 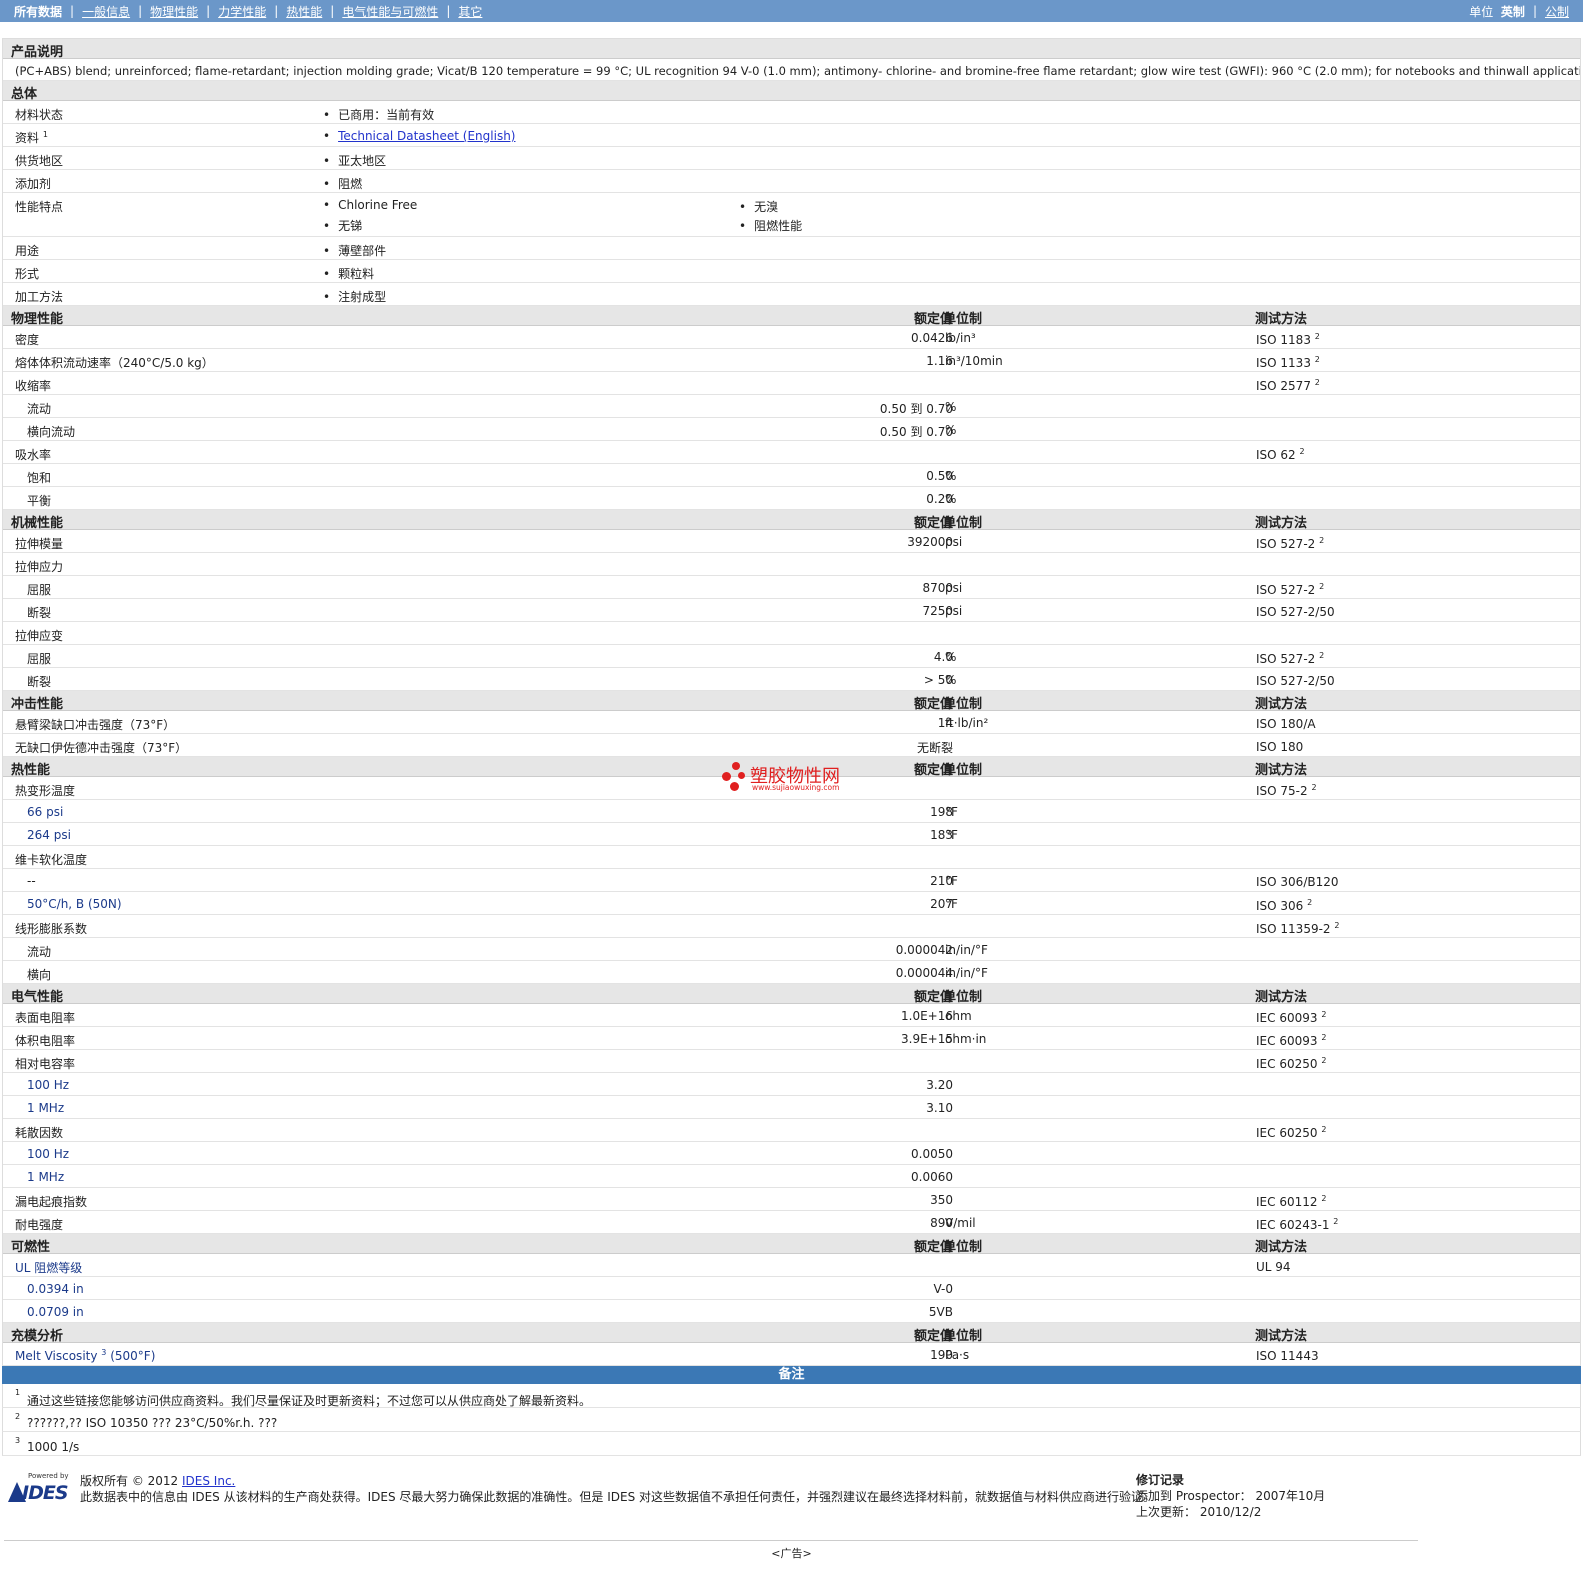 I want to click on nav-electrical: 电气性能与可燃性, so click(x=390, y=11).